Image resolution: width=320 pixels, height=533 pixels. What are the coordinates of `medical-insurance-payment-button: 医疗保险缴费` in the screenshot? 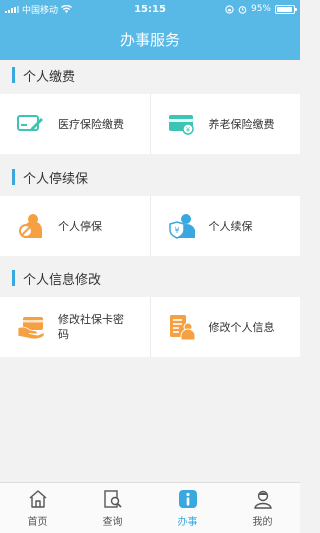 It's located at (75, 124).